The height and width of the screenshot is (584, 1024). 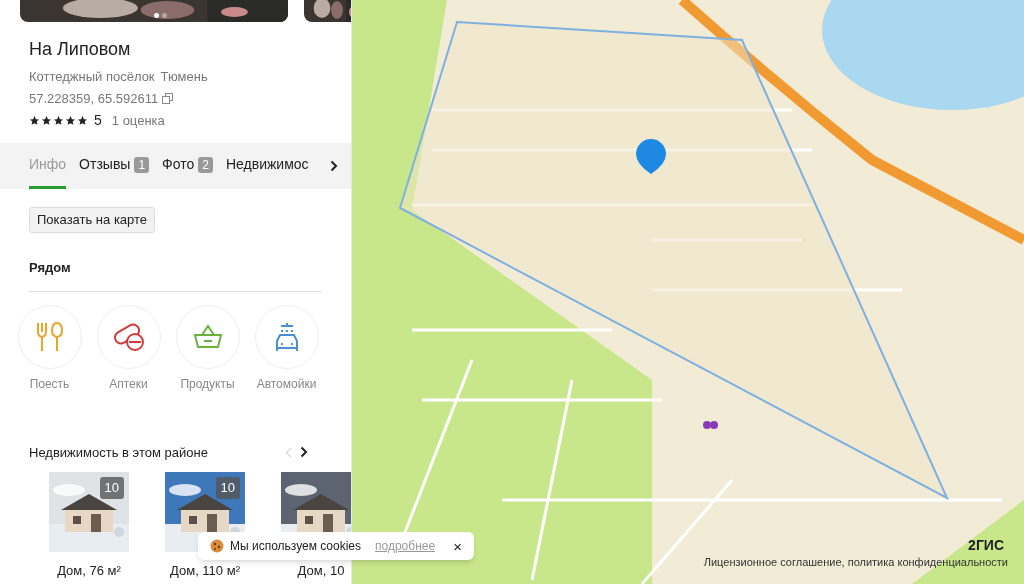 I want to click on rating-count: 1 оценка, so click(x=138, y=120).